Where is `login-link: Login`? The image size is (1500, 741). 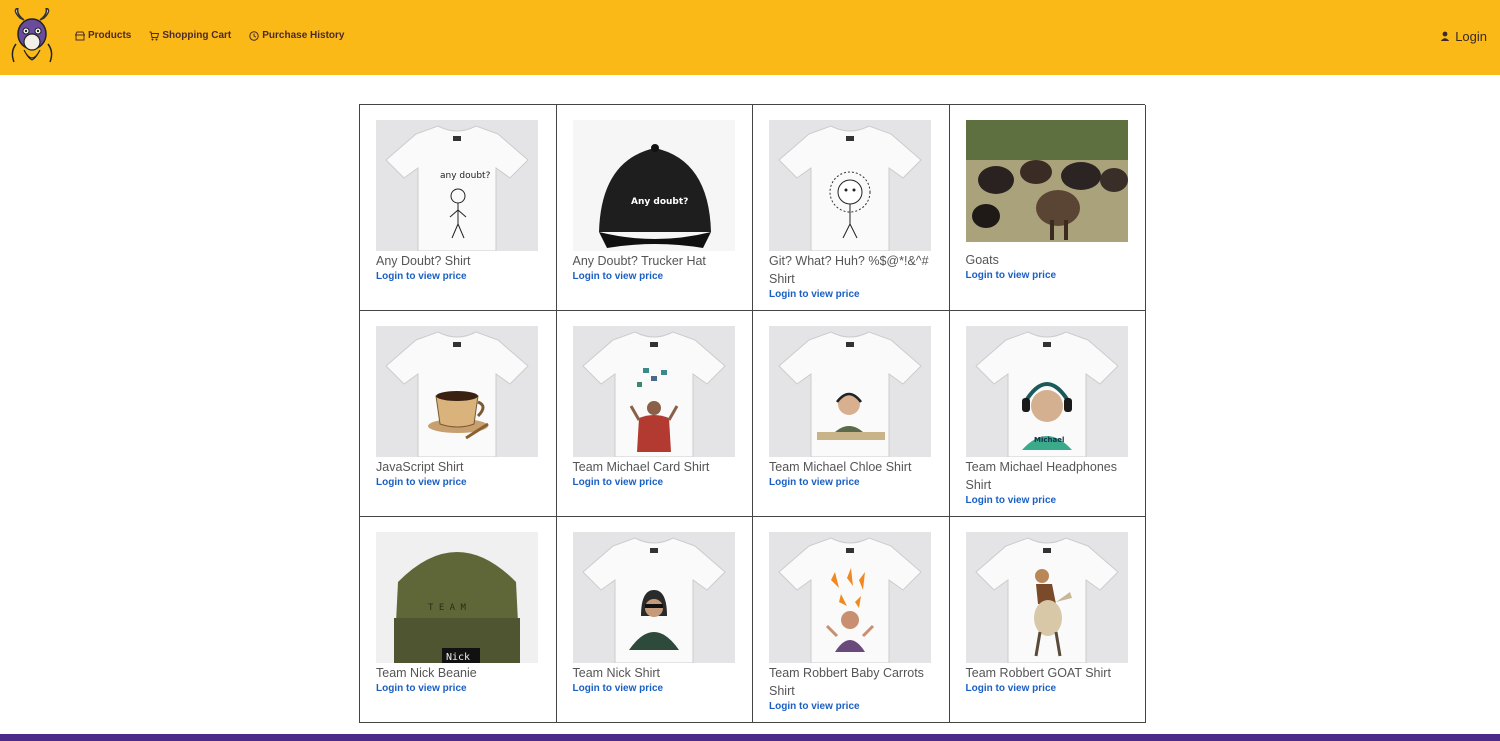
login-link: Login is located at coordinates (1463, 36).